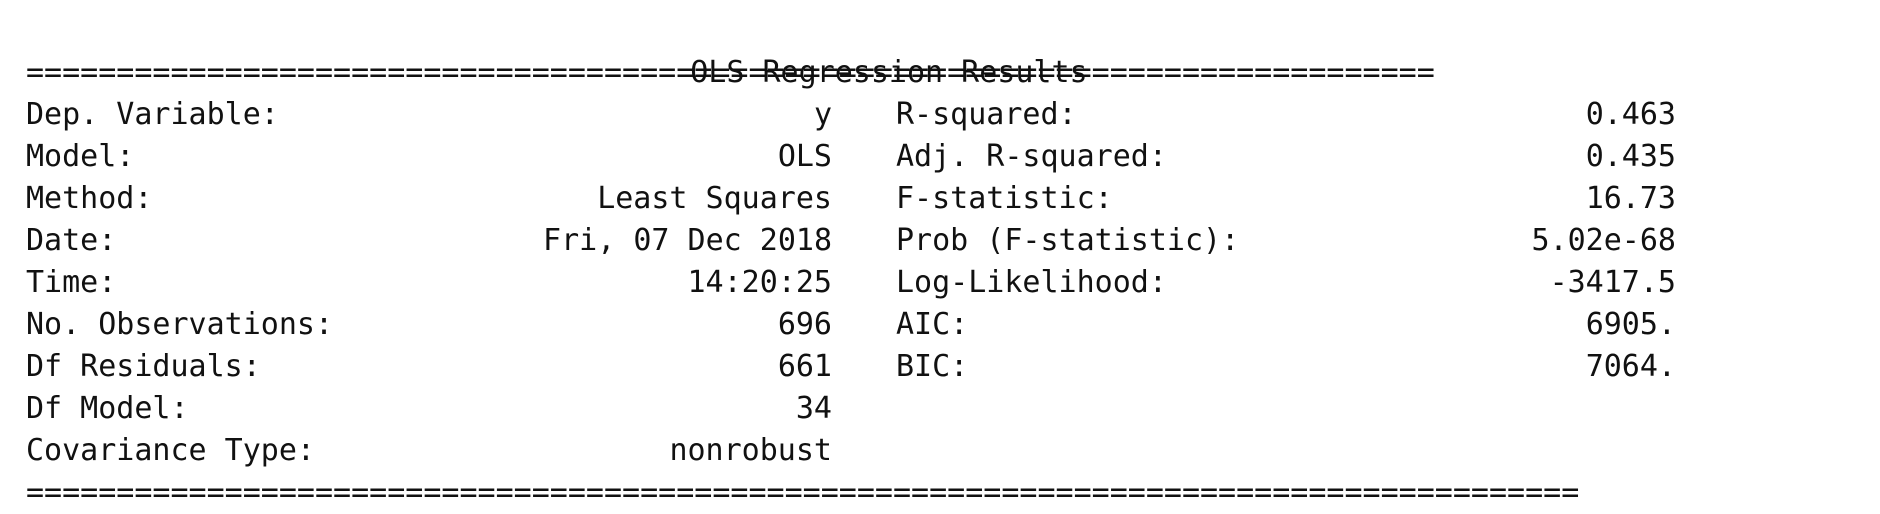 This screenshot has height=514, width=1880. What do you see at coordinates (107, 408) in the screenshot?
I see `left-label: Df Model:` at bounding box center [107, 408].